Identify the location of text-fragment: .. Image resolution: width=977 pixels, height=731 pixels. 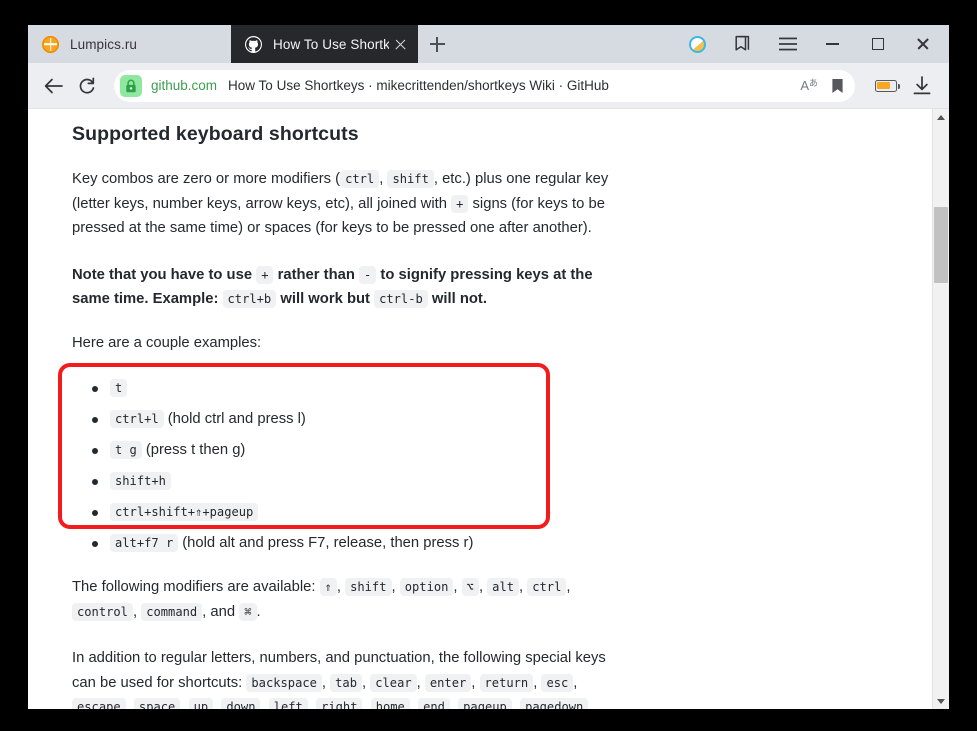
(258, 611).